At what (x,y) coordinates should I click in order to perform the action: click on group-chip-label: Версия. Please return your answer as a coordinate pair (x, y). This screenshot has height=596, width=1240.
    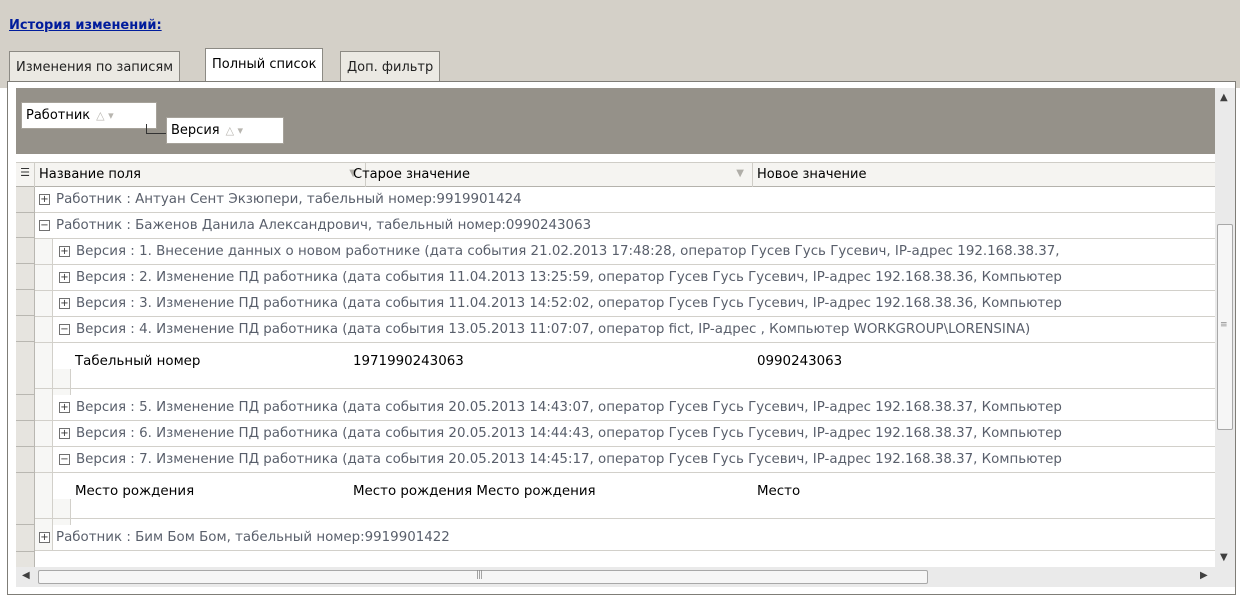
    Looking at the image, I should click on (195, 130).